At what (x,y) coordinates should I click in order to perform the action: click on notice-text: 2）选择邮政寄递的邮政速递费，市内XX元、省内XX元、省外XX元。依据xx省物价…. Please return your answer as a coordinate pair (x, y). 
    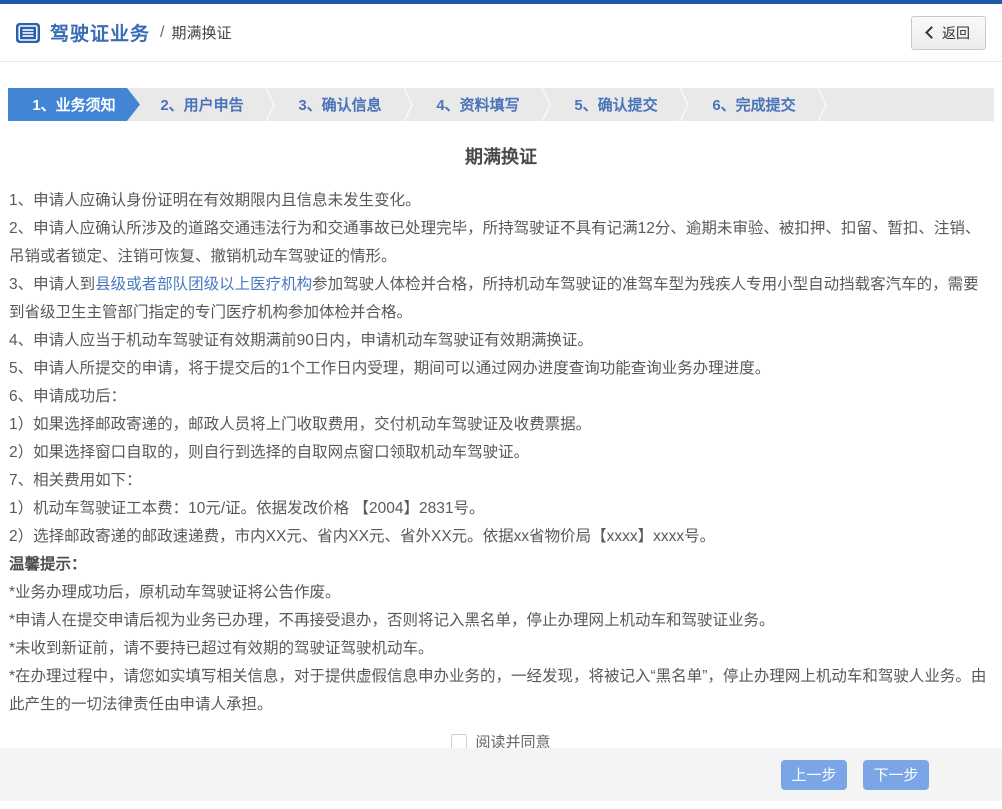
    Looking at the image, I should click on (362, 536).